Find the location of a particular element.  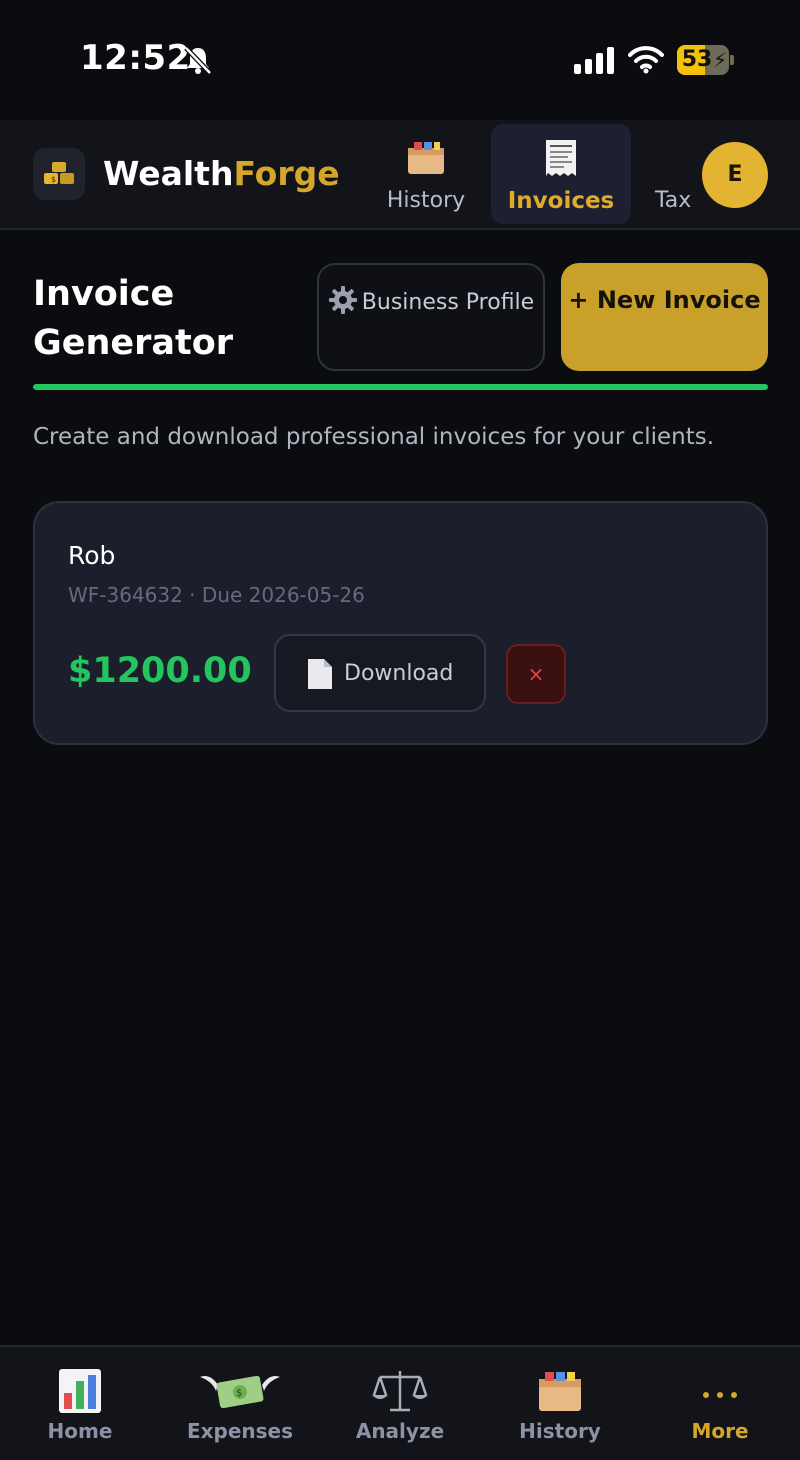

bottom-nav-home: Home is located at coordinates (80, 1403).